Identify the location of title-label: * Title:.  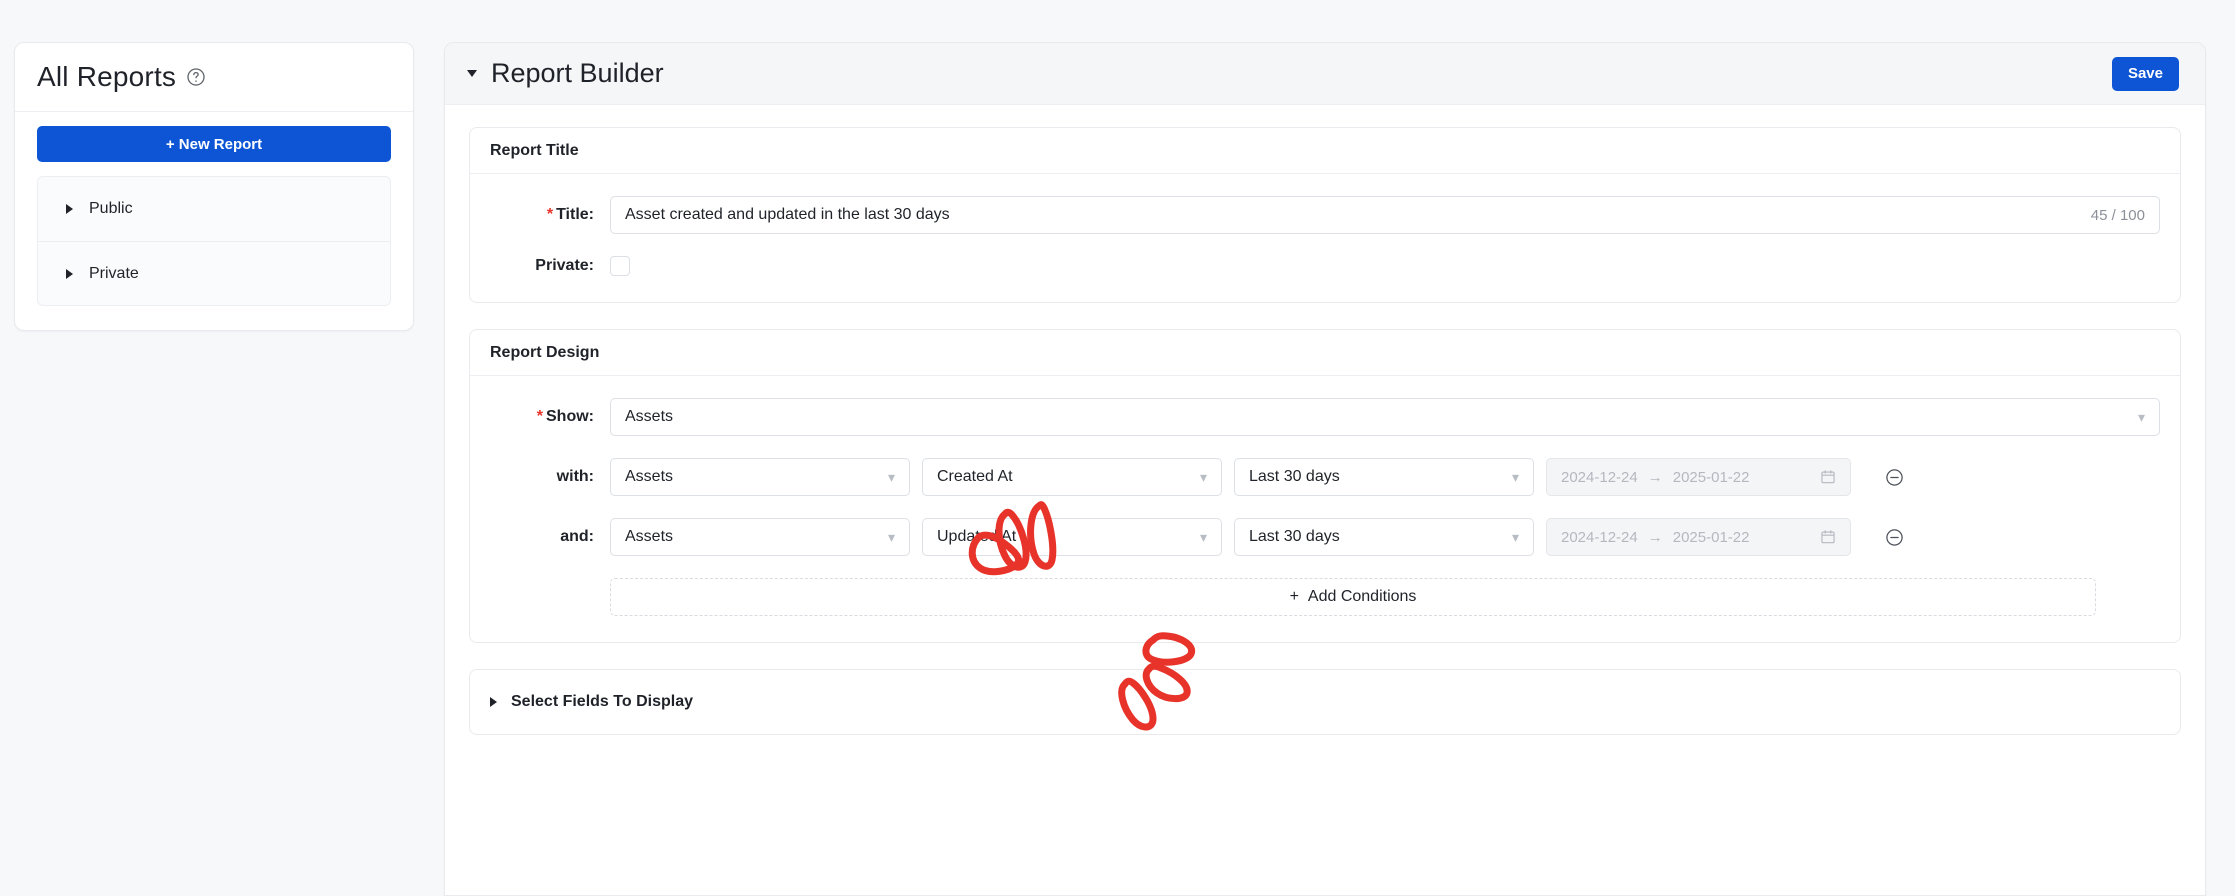
(570, 214).